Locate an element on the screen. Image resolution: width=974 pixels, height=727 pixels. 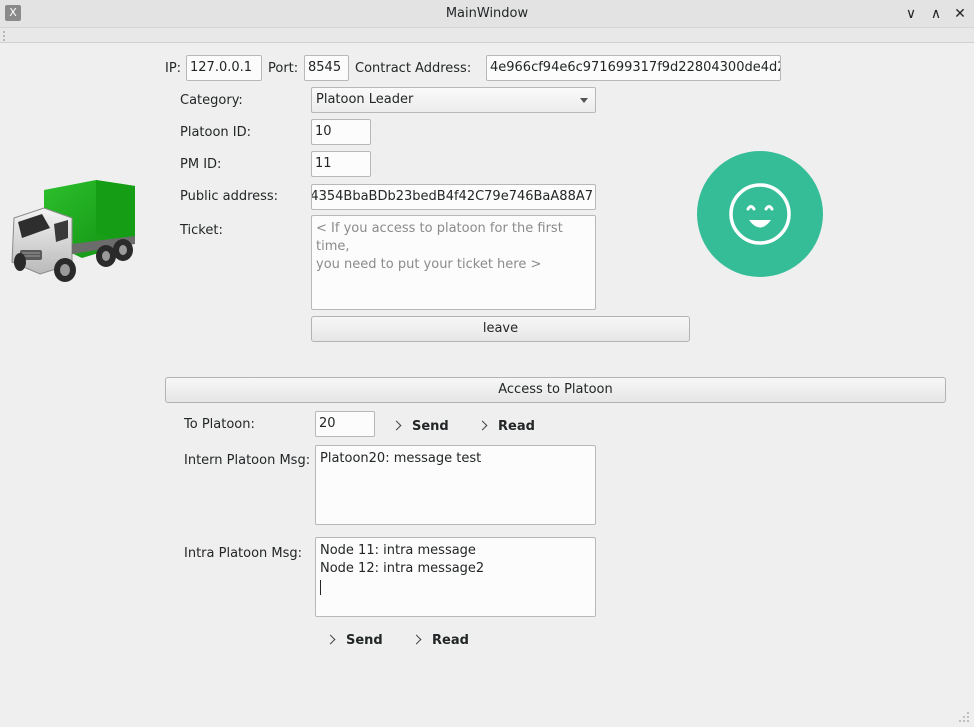
ip-label: IP: is located at coordinates (173, 68).